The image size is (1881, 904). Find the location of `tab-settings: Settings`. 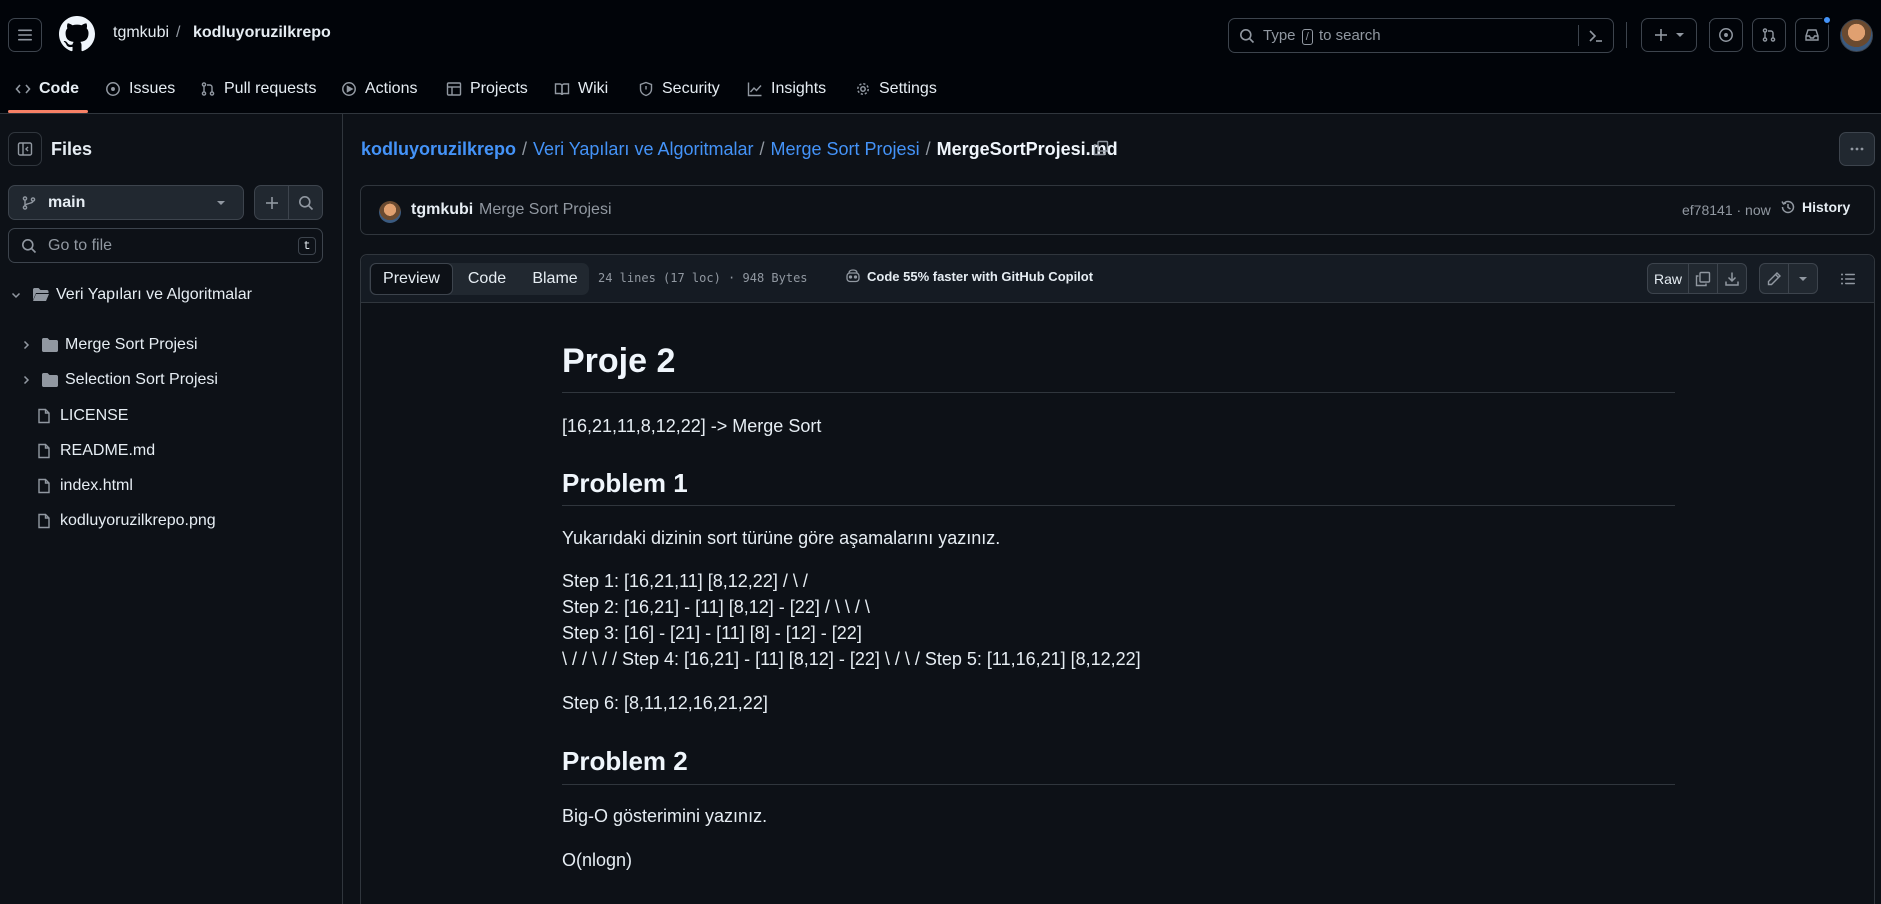

tab-settings: Settings is located at coordinates (896, 89).